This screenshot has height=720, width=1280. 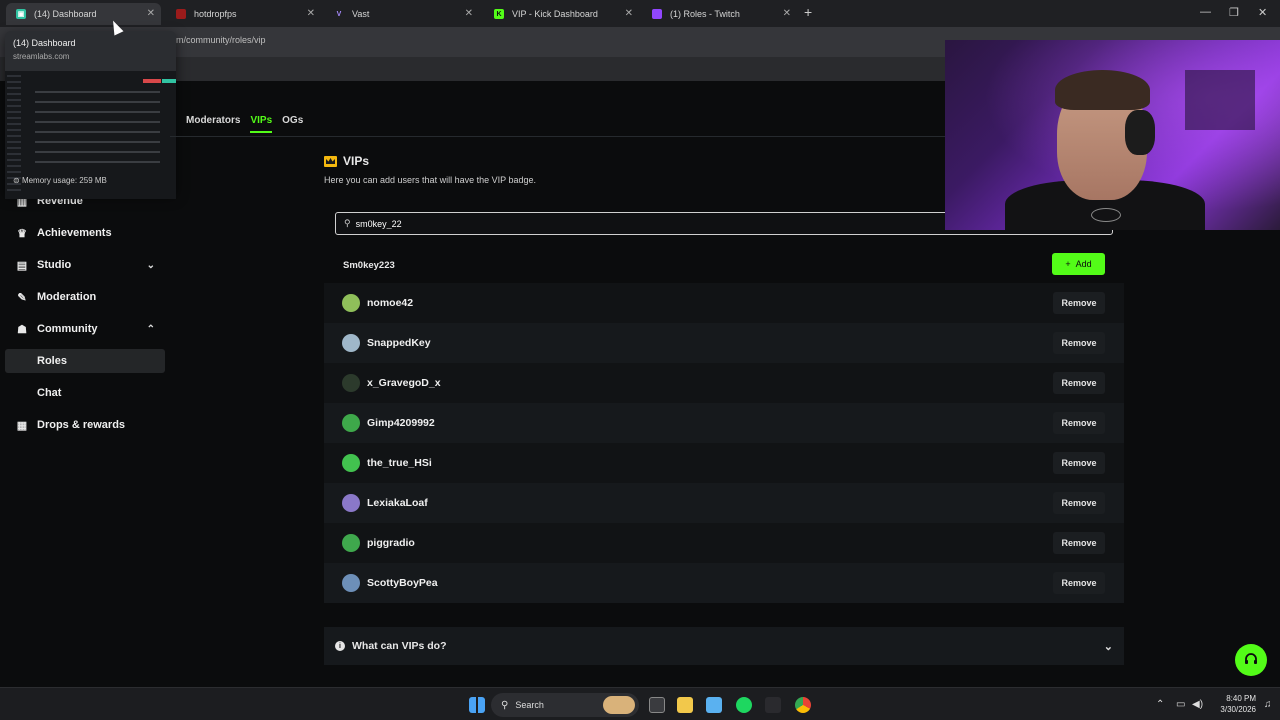 I want to click on taskbar-search-label: Search, so click(x=529, y=705).